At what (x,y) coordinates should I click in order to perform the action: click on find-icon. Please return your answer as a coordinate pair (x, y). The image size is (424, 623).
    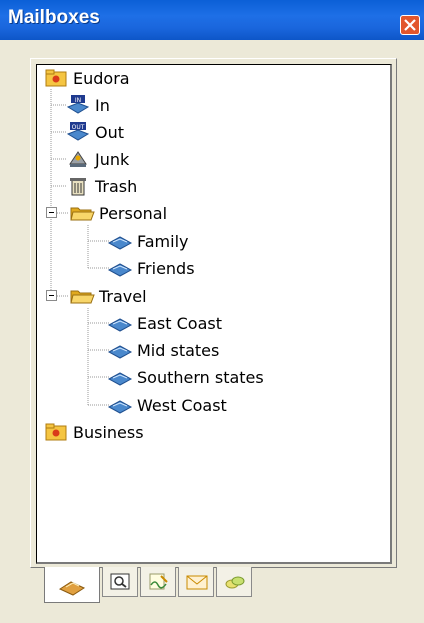
    Looking at the image, I should click on (120, 581).